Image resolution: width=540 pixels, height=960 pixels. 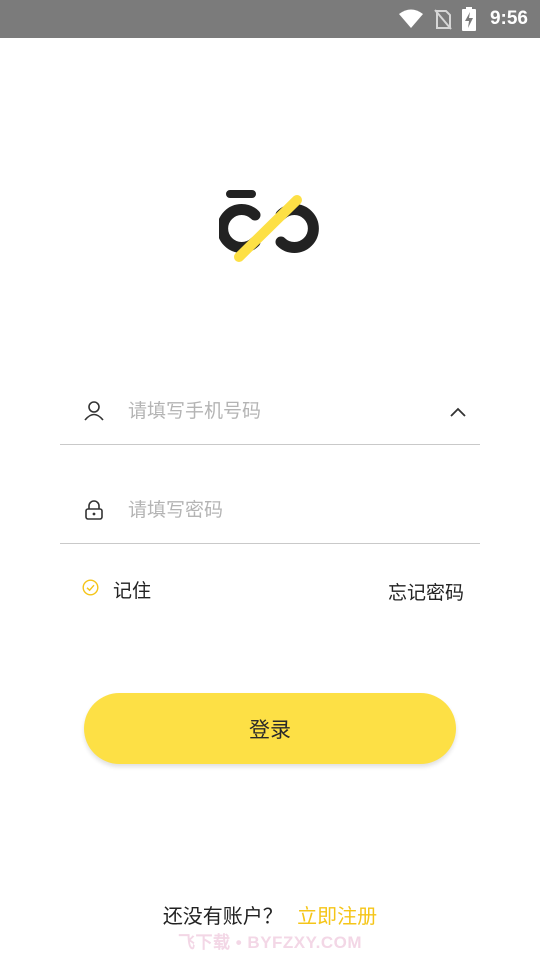 I want to click on signup-link: 立即注册, so click(x=337, y=916).